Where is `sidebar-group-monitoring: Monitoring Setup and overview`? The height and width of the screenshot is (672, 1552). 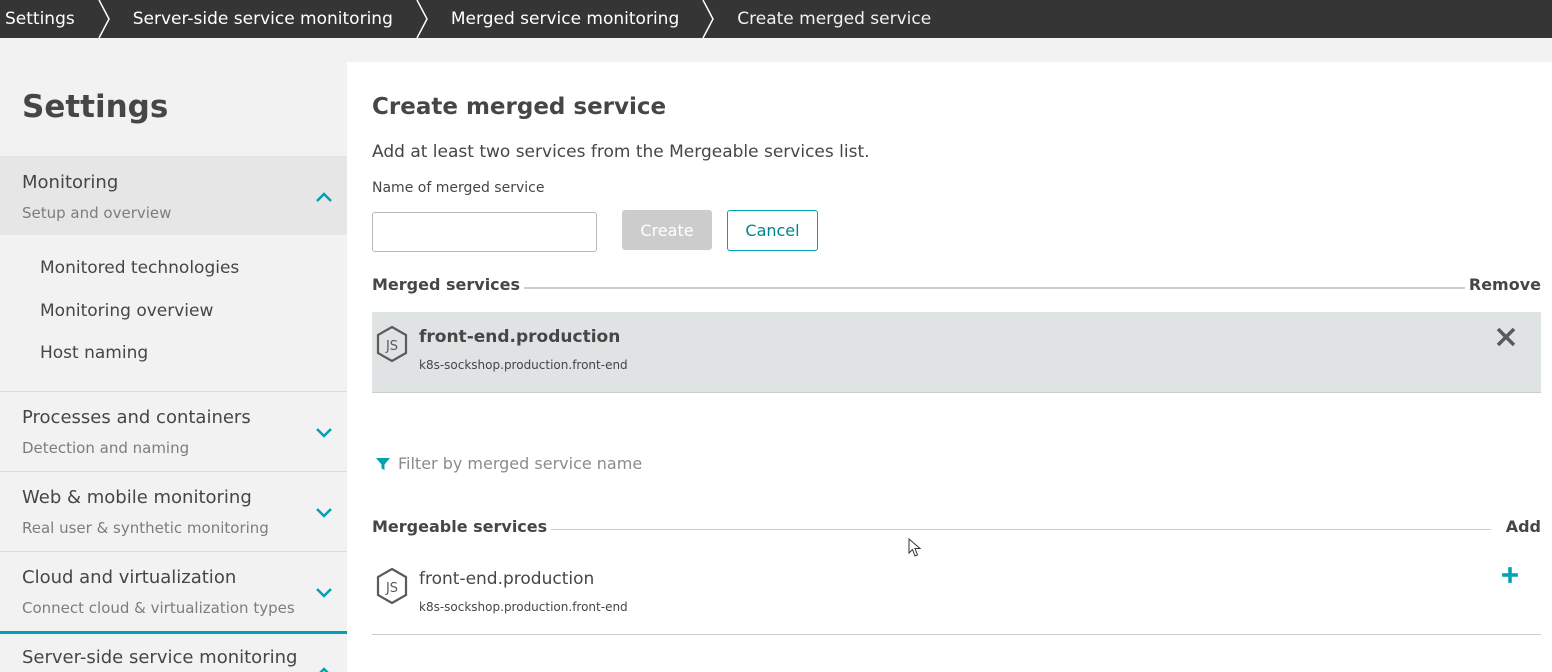
sidebar-group-monitoring: Monitoring Setup and overview is located at coordinates (173, 195).